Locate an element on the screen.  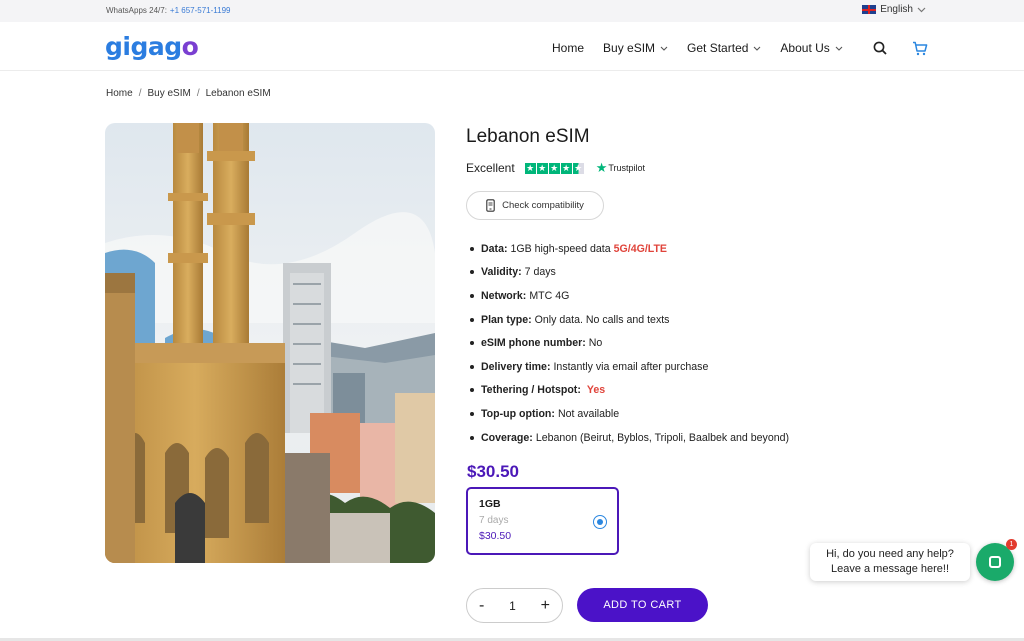
compat-label: Check compatibility is located at coordinates (543, 205).